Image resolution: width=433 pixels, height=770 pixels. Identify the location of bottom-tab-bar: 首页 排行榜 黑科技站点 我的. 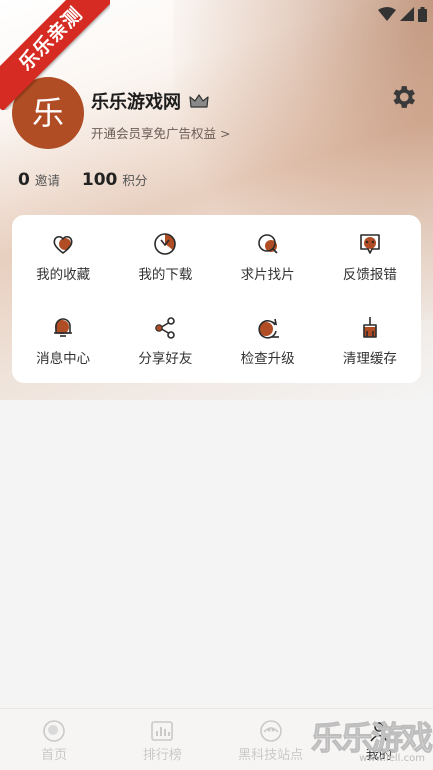
(216, 739).